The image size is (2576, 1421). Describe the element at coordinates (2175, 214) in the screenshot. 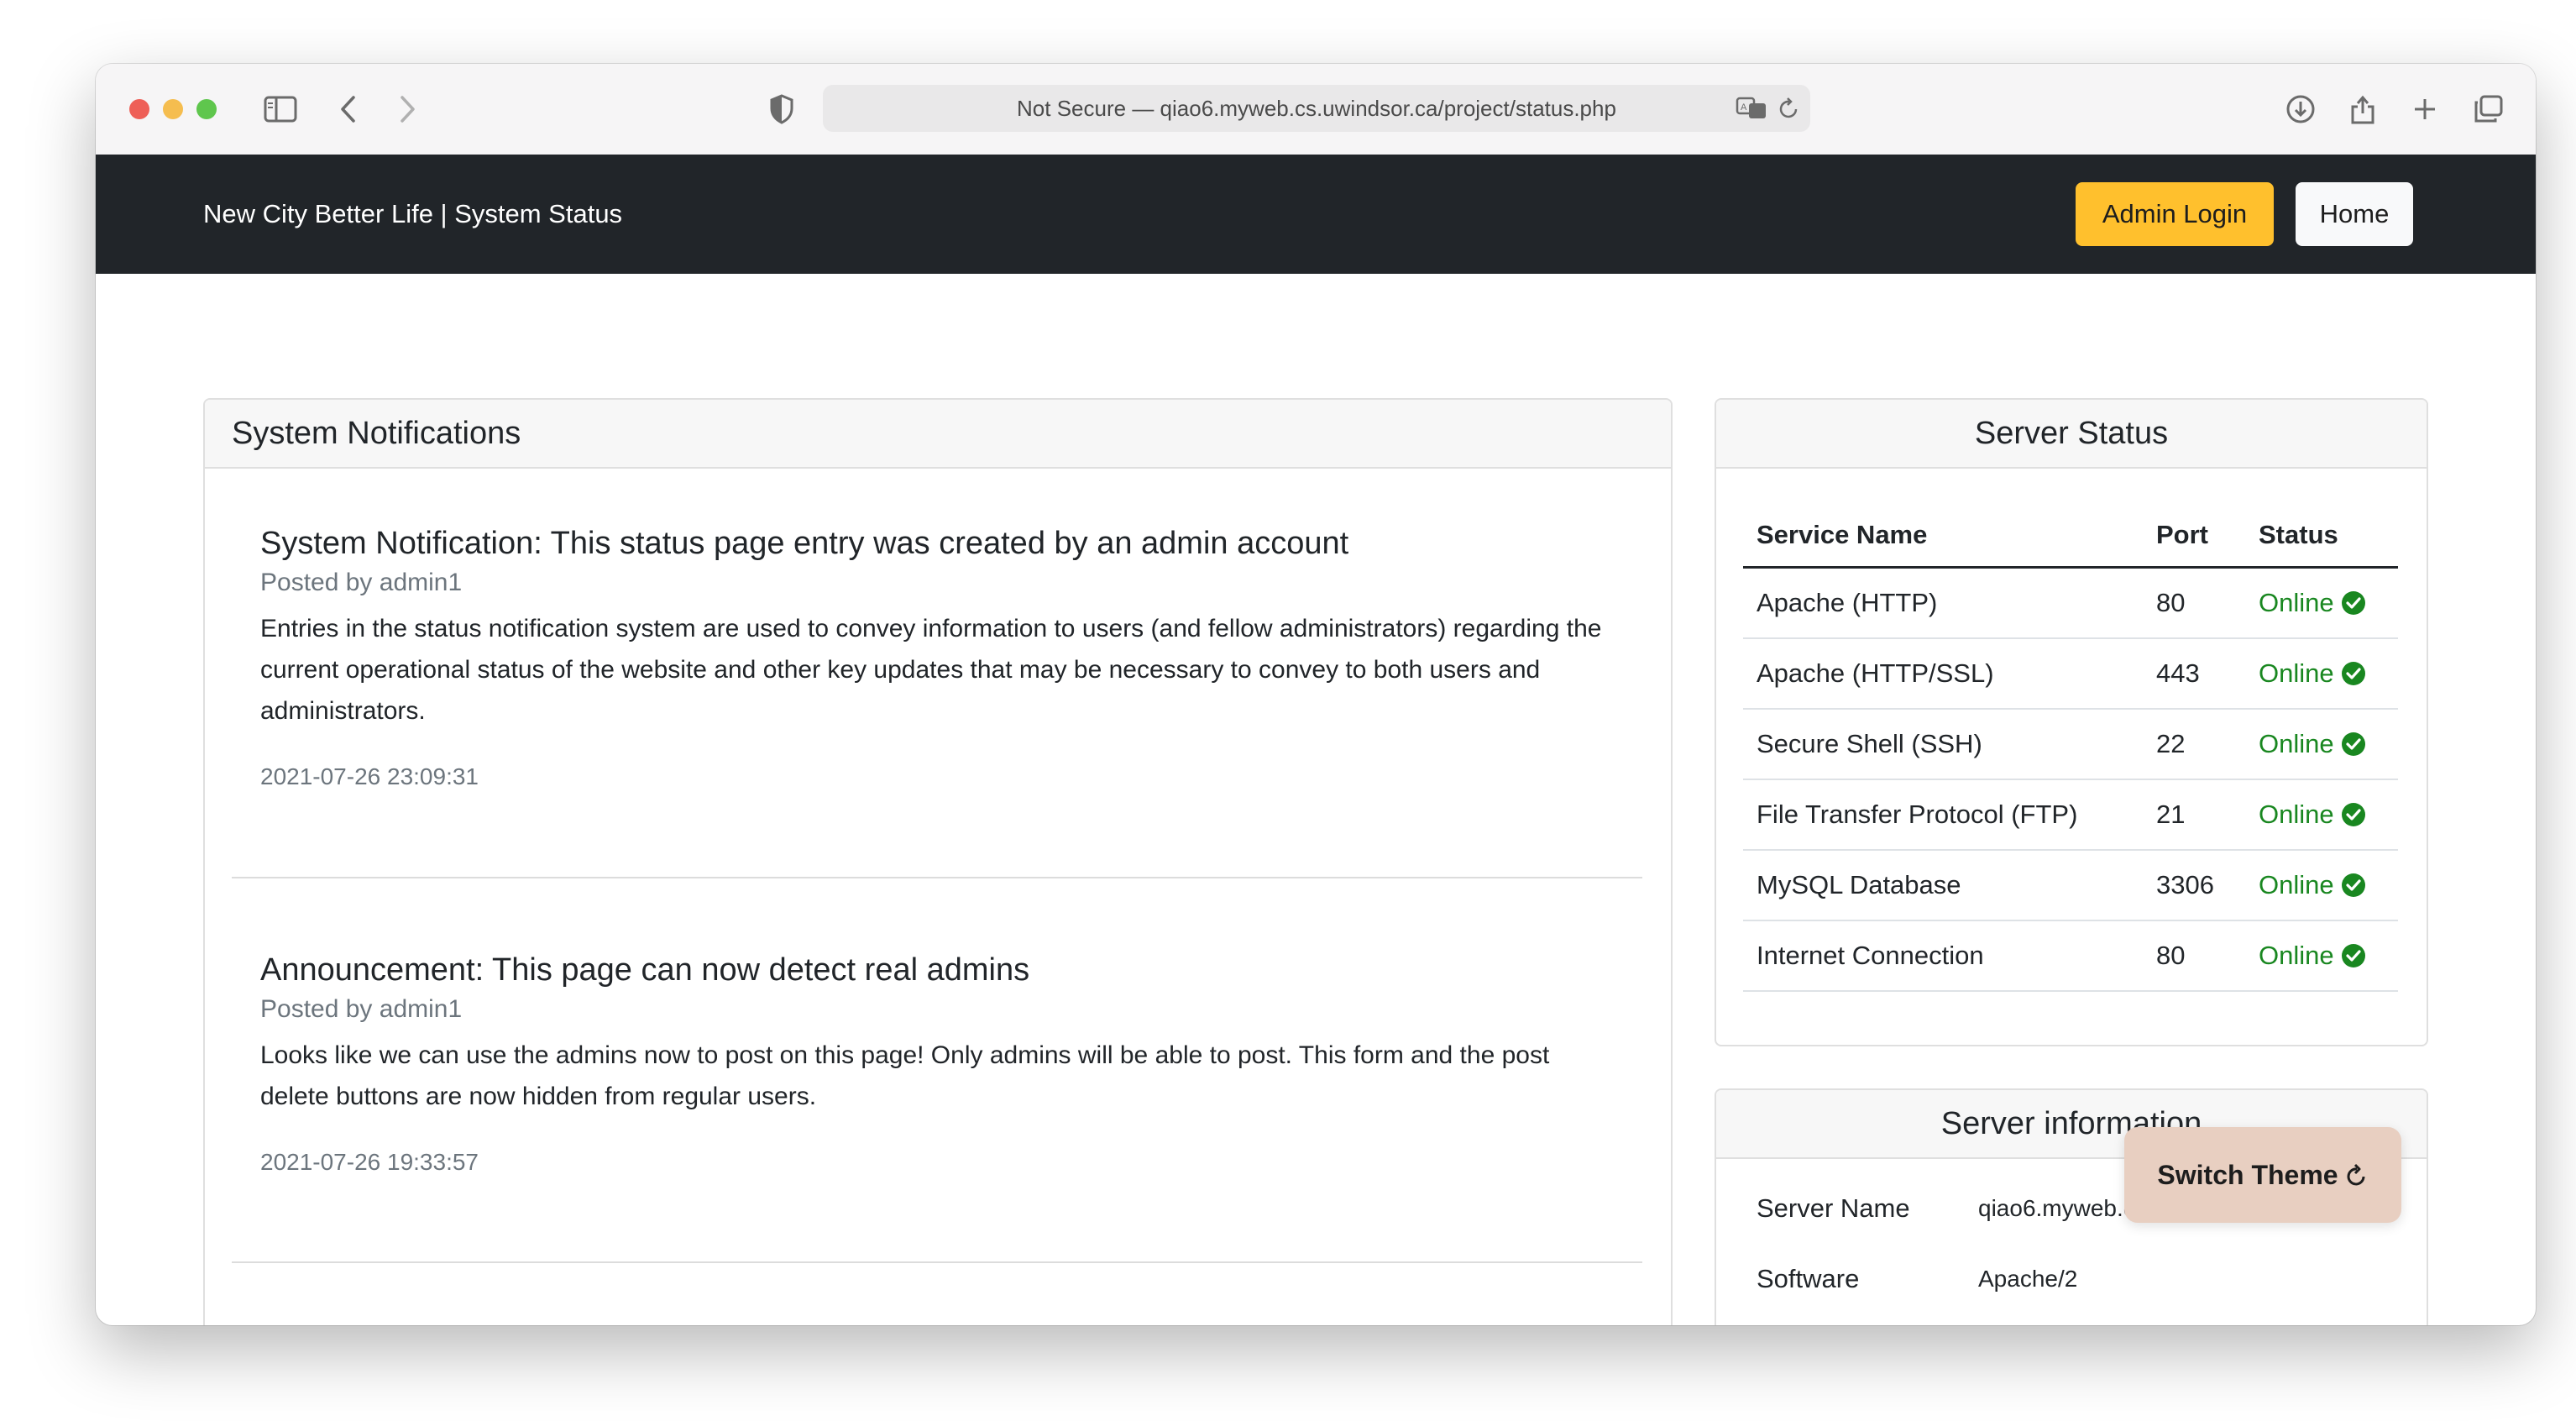

I see `admin-login-button: Admin Login` at that location.